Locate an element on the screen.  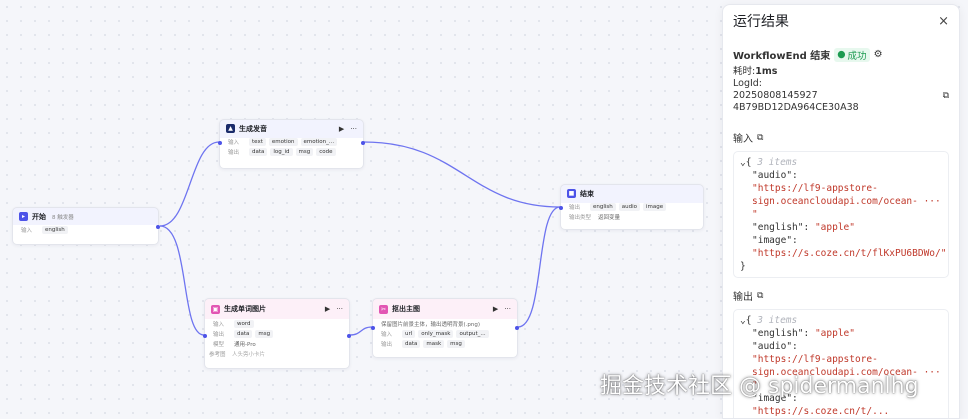
time-label: 耗时: is located at coordinates (744, 71).